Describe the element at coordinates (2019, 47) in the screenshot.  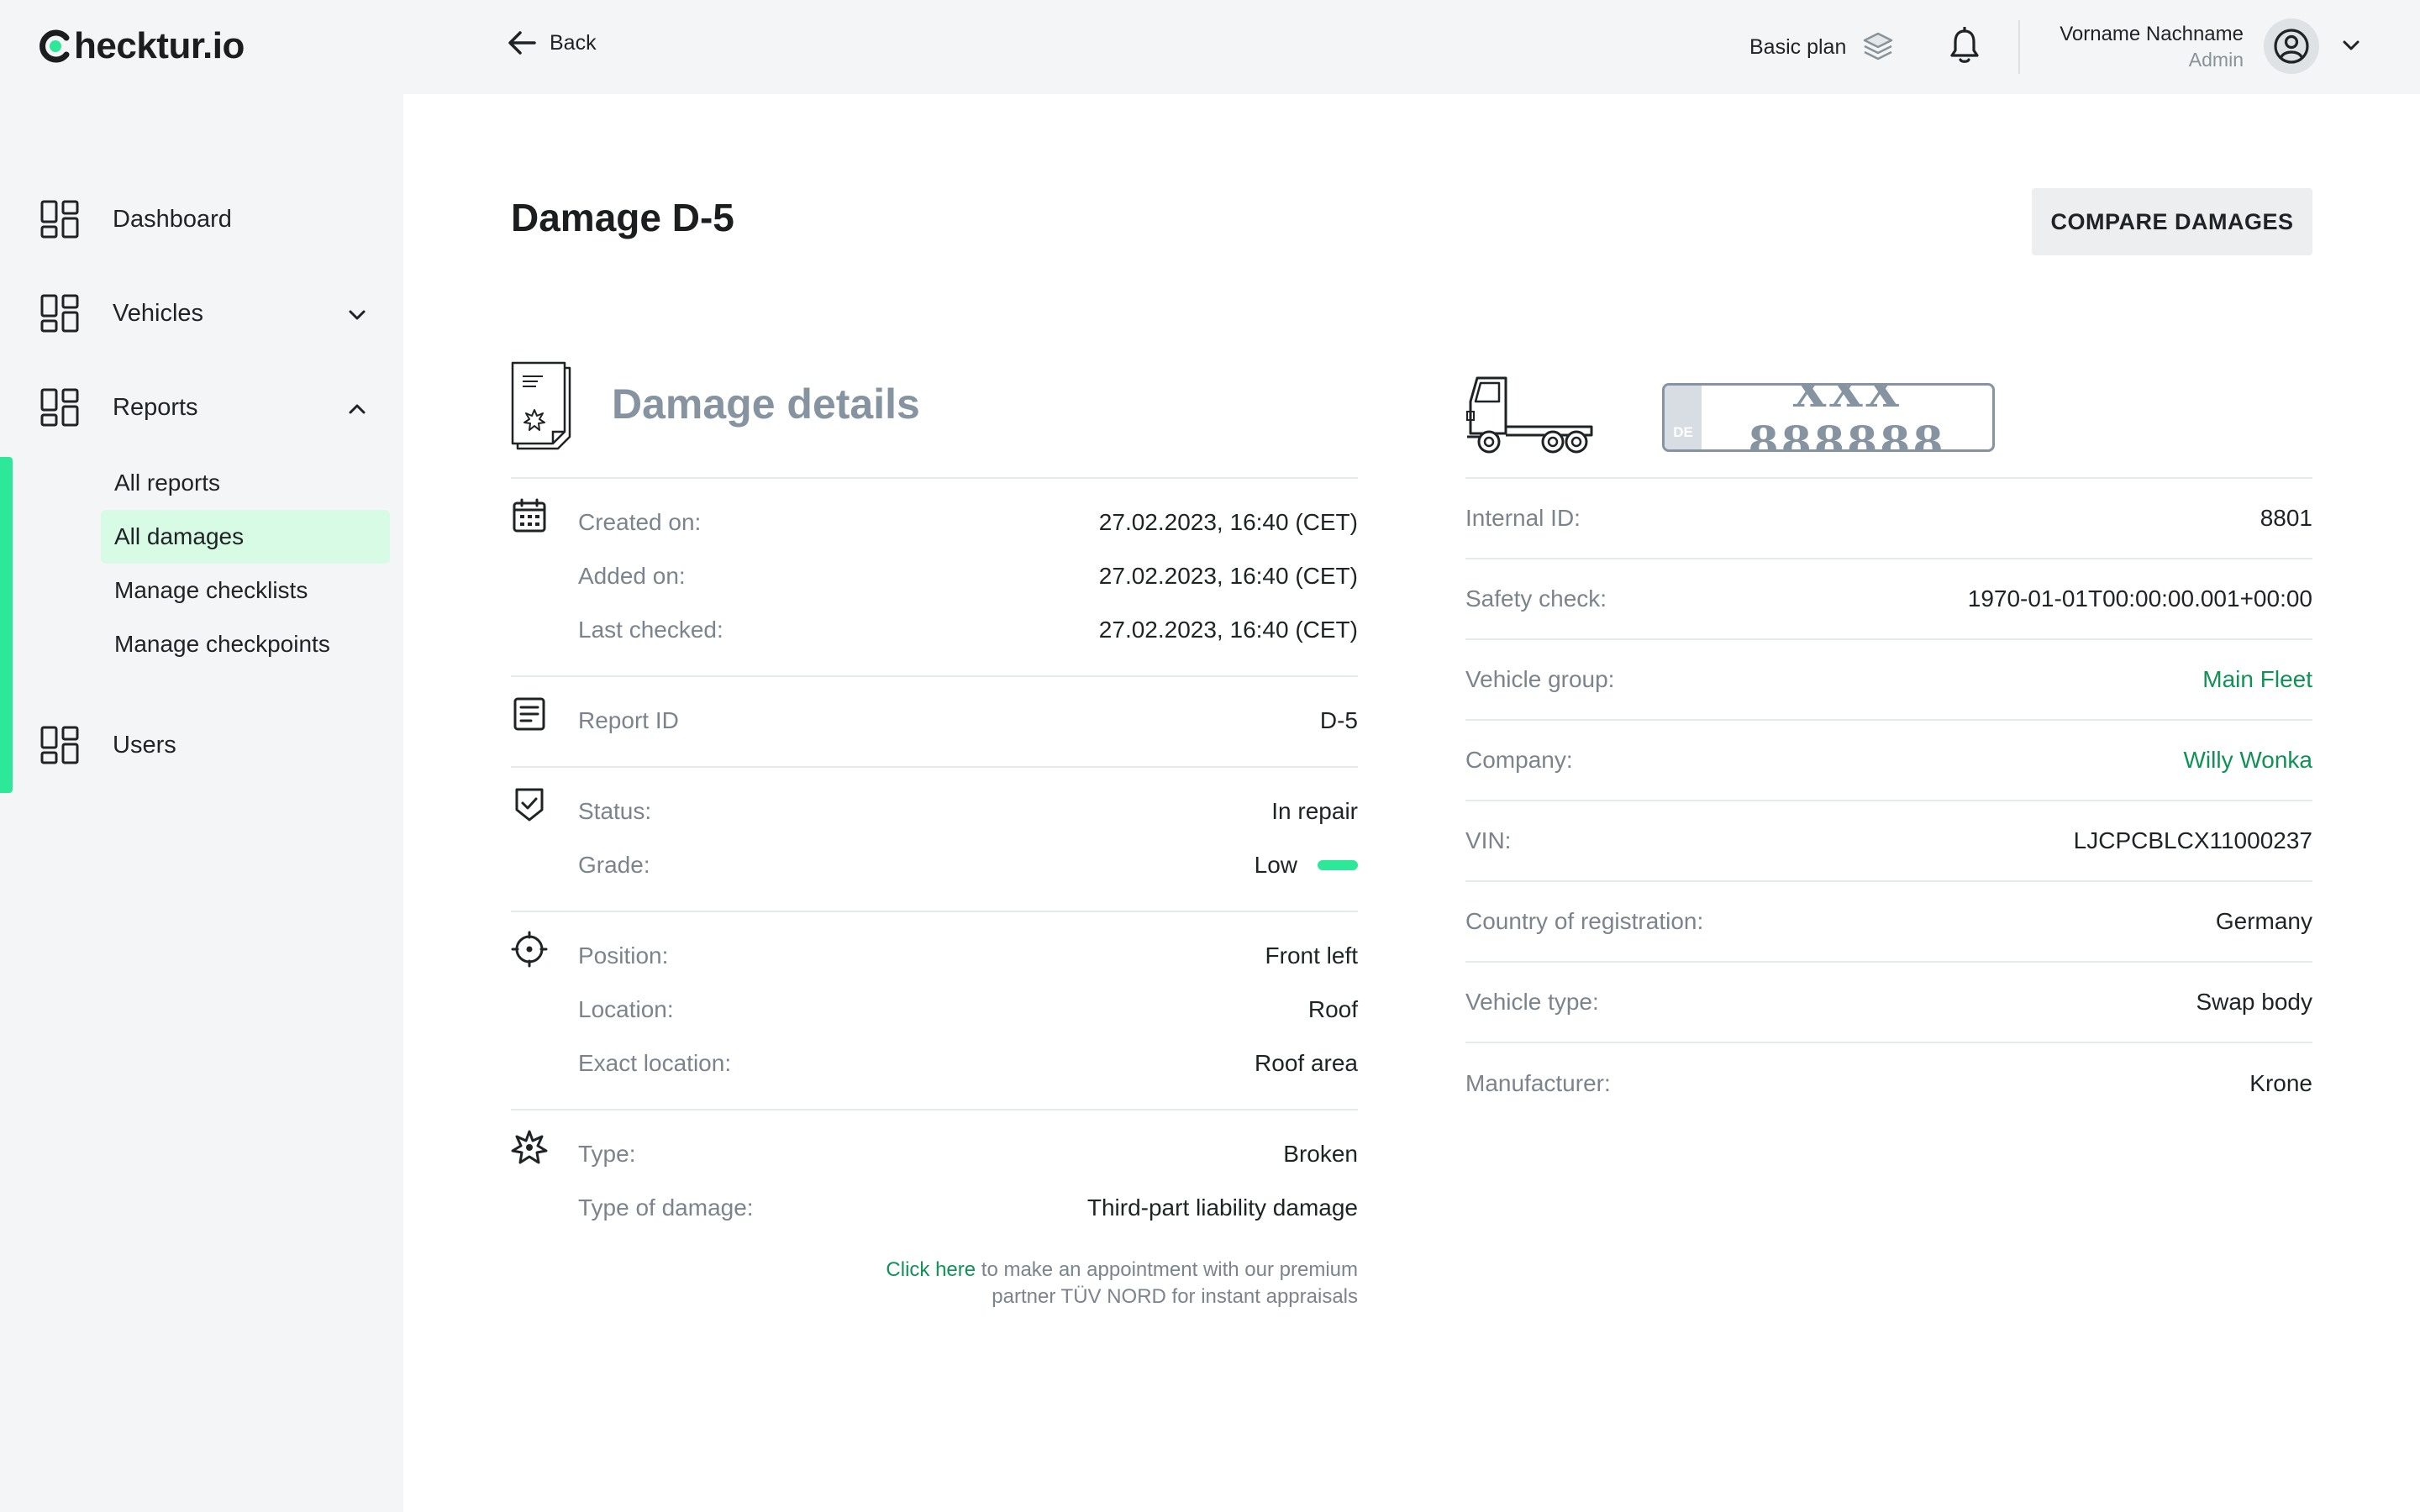
I see `header-divider` at that location.